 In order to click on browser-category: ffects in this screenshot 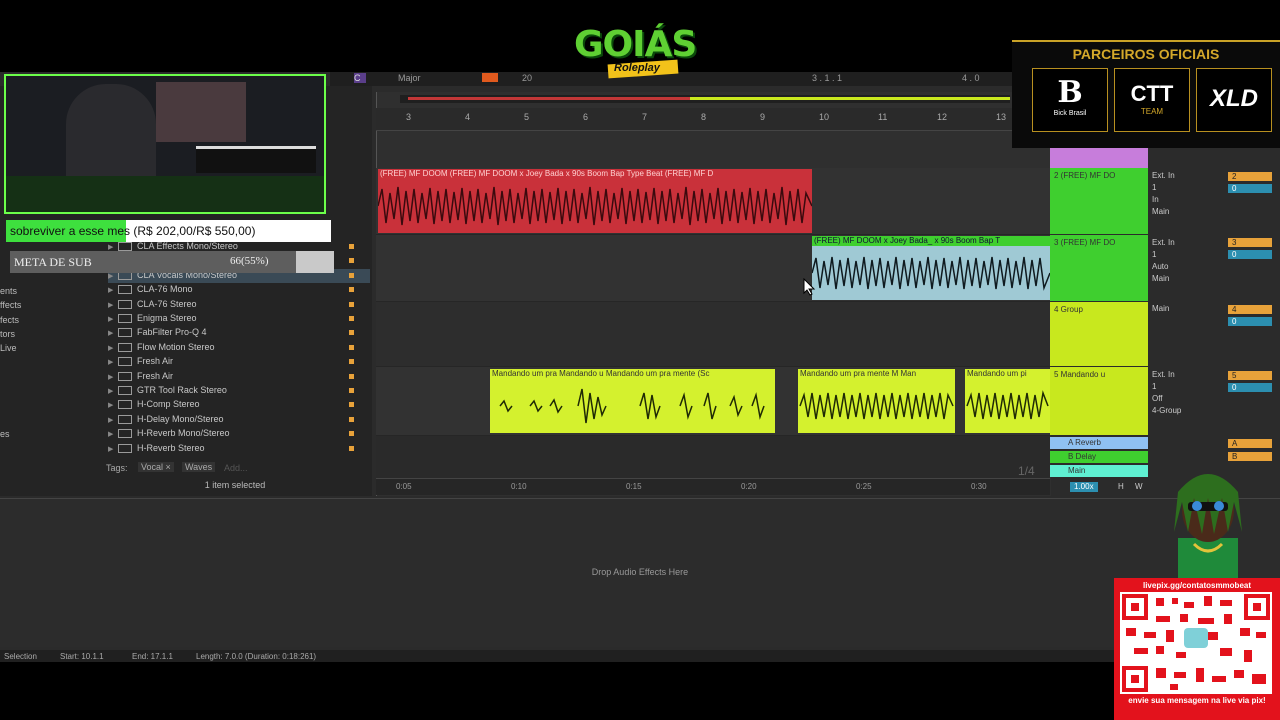, I will do `click(10, 305)`.